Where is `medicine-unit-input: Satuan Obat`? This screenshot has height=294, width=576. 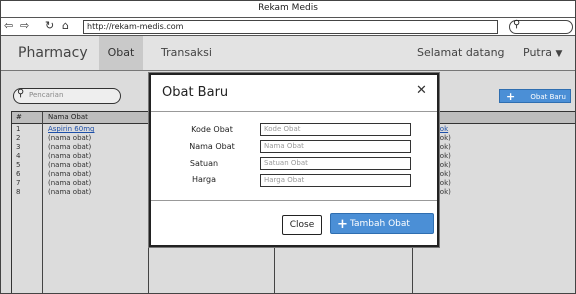 medicine-unit-input: Satuan Obat is located at coordinates (335, 163).